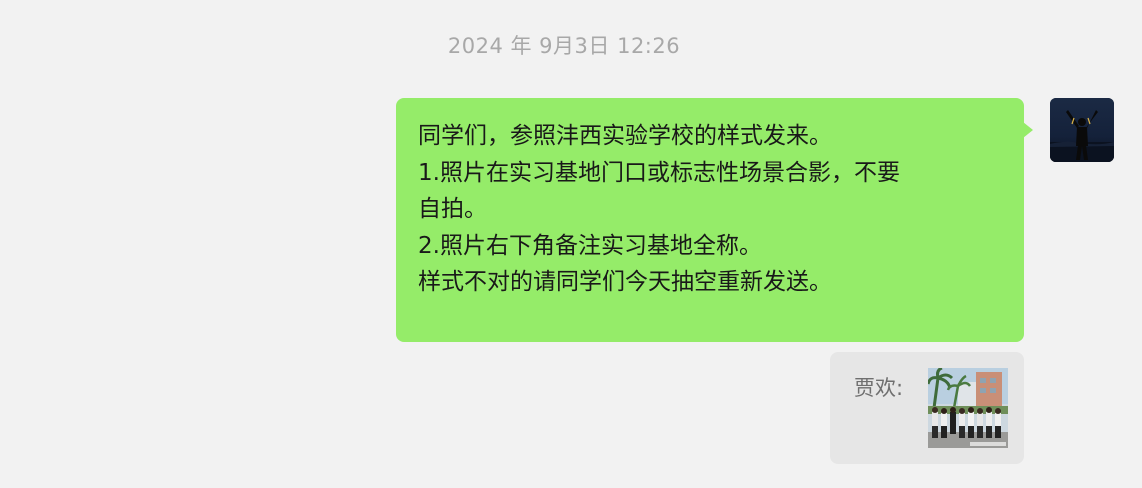 The height and width of the screenshot is (488, 1142). What do you see at coordinates (564, 46) in the screenshot?
I see `message-timestamp: 2024 年 9月3日 12:26` at bounding box center [564, 46].